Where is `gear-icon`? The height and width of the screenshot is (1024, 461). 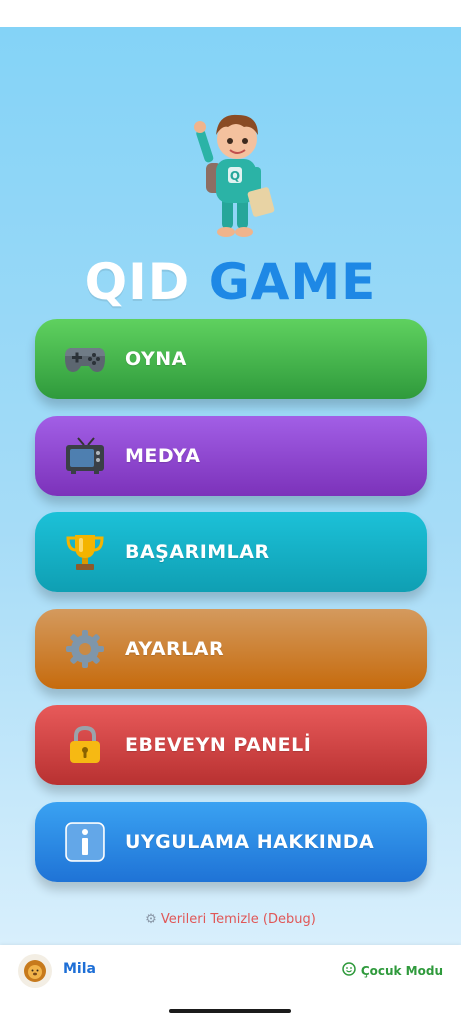 gear-icon is located at coordinates (85, 649).